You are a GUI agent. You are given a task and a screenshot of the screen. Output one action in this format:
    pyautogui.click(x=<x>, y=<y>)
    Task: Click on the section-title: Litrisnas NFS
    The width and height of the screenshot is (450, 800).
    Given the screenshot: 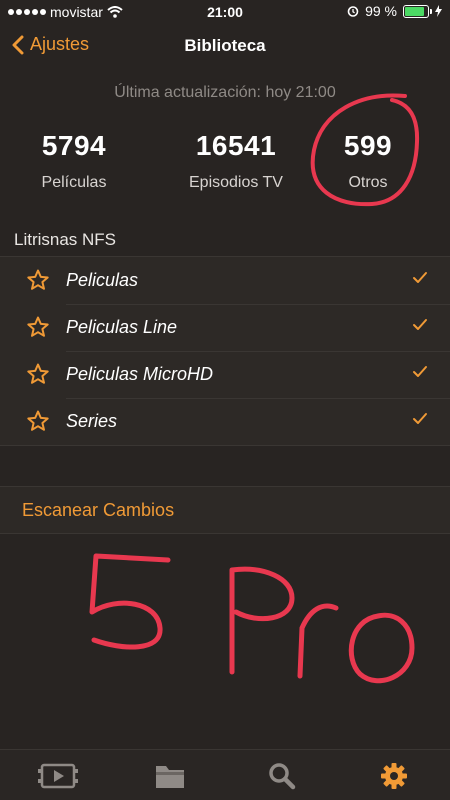 What is the action you would take?
    pyautogui.click(x=65, y=239)
    